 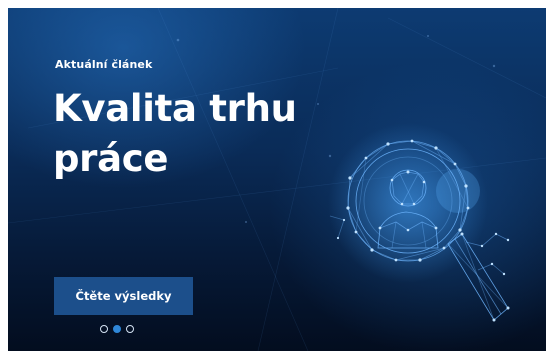 I want to click on read-results-button: Čtěte výsledky, so click(x=123, y=296).